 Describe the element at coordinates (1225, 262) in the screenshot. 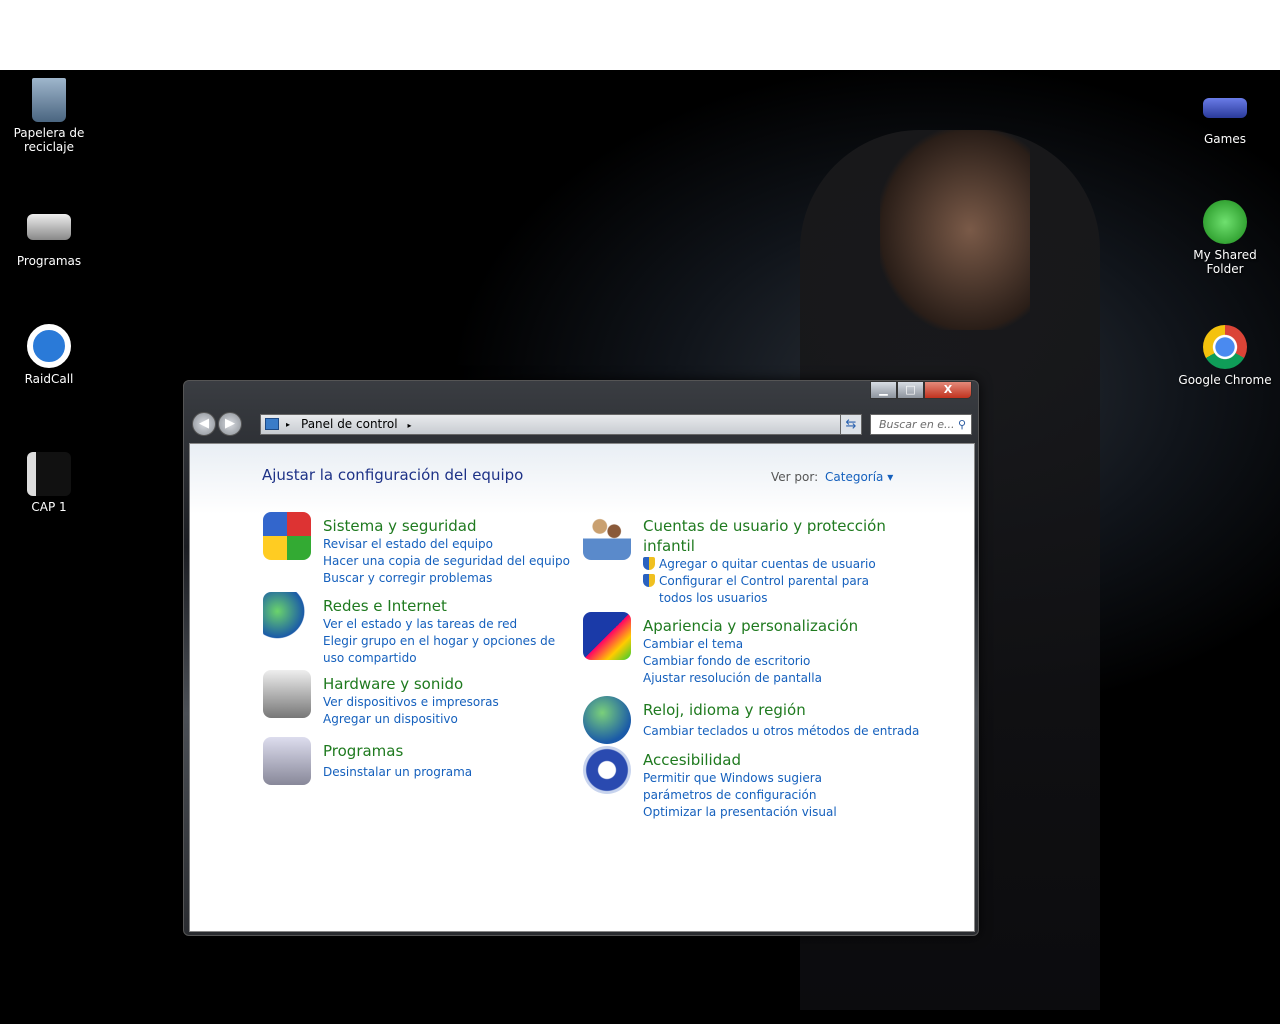

I see `icon-label: My Shared Folder` at that location.